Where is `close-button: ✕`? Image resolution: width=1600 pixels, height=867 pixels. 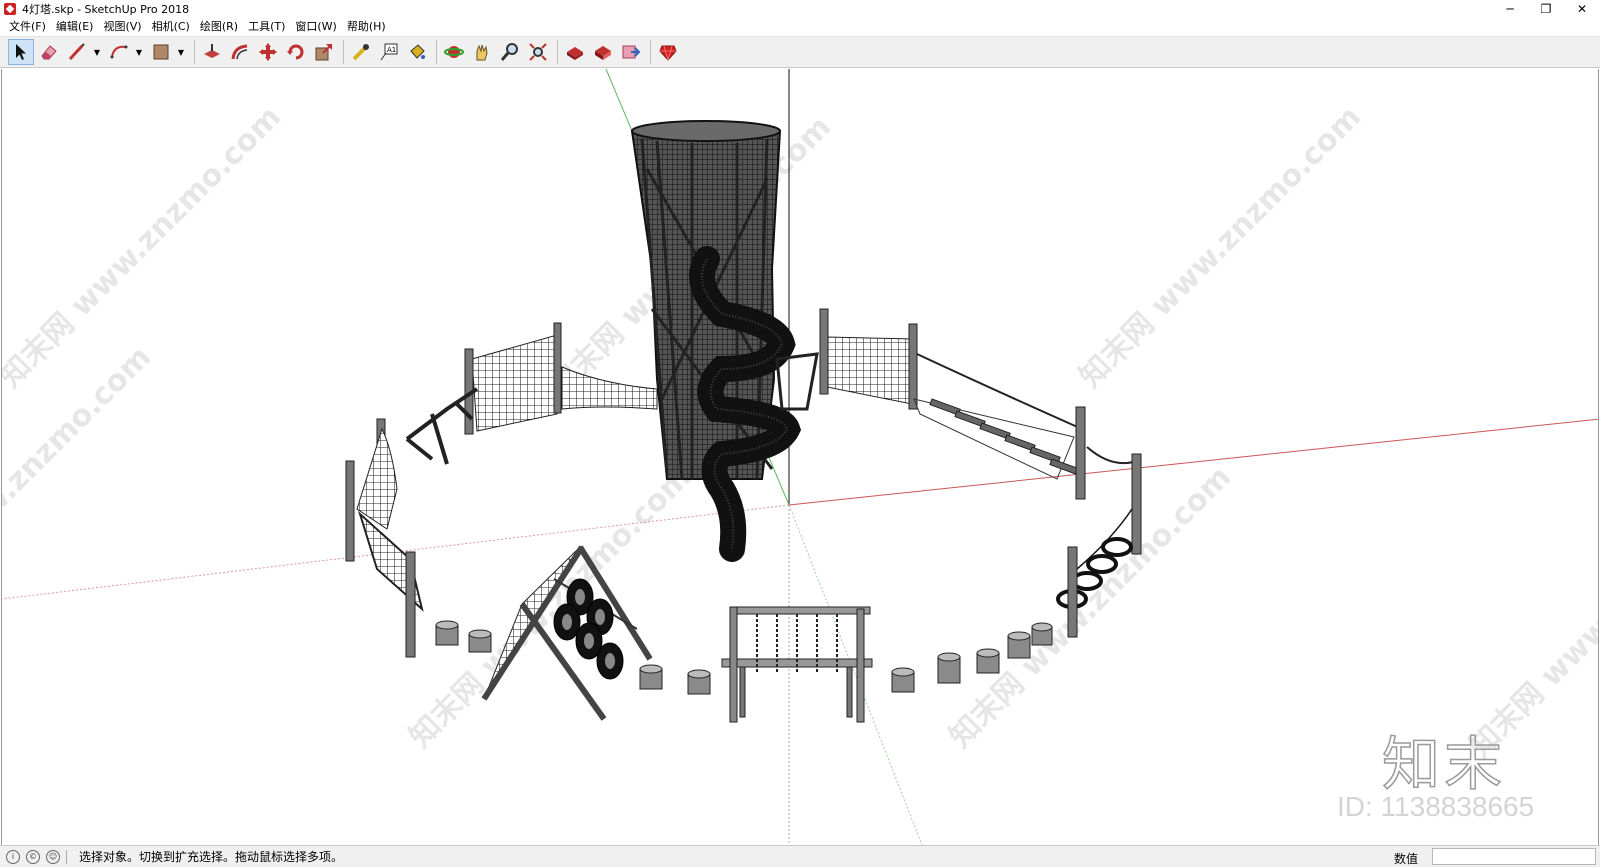
close-button: ✕ is located at coordinates (1582, 9).